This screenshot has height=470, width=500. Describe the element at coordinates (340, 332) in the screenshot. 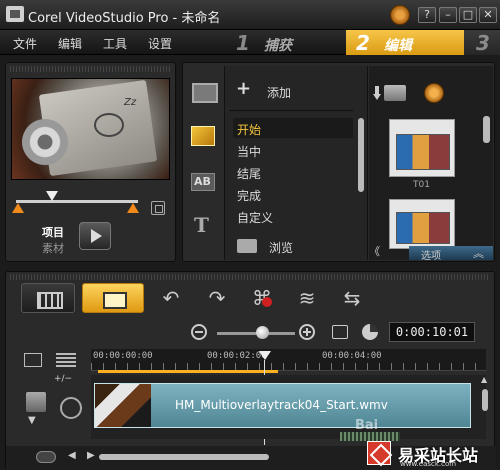

I see `fit-project-icon` at that location.